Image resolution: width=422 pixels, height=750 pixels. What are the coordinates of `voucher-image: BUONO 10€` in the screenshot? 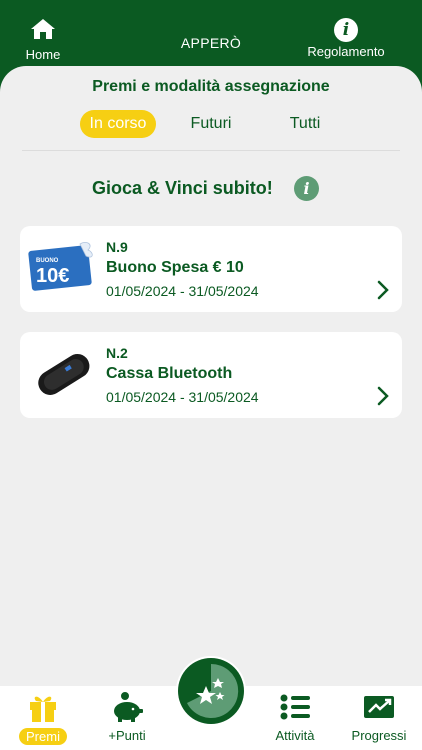 It's located at (60, 266).